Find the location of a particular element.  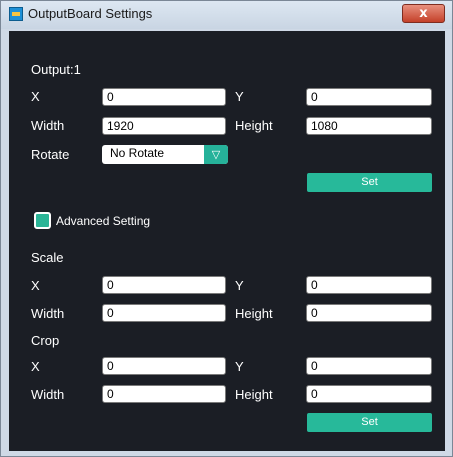

scale-x-label: X is located at coordinates (35, 285).